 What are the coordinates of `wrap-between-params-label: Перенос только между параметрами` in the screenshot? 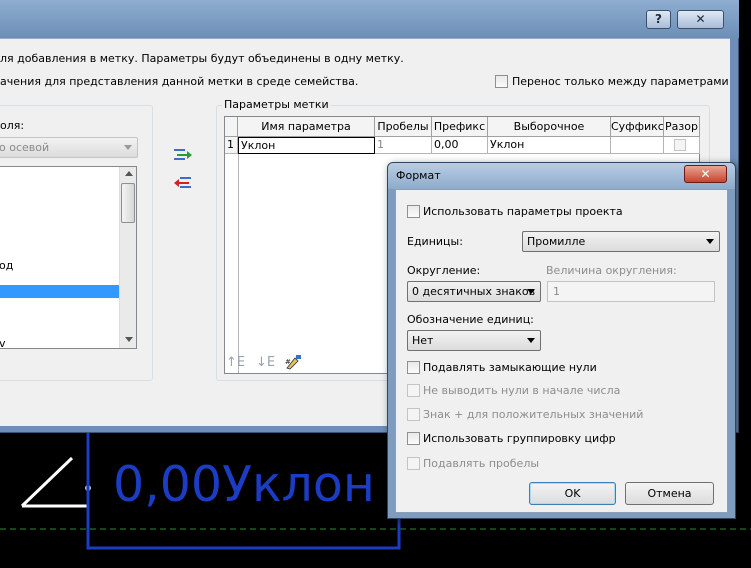 It's located at (620, 81).